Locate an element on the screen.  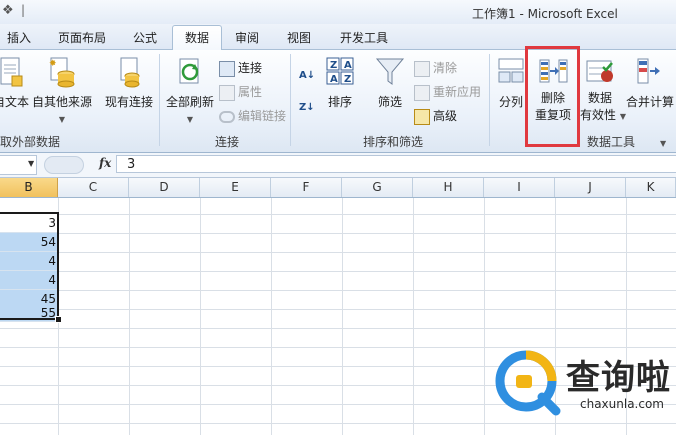
consolidate-label: 合并计算 is located at coordinates (649, 102).